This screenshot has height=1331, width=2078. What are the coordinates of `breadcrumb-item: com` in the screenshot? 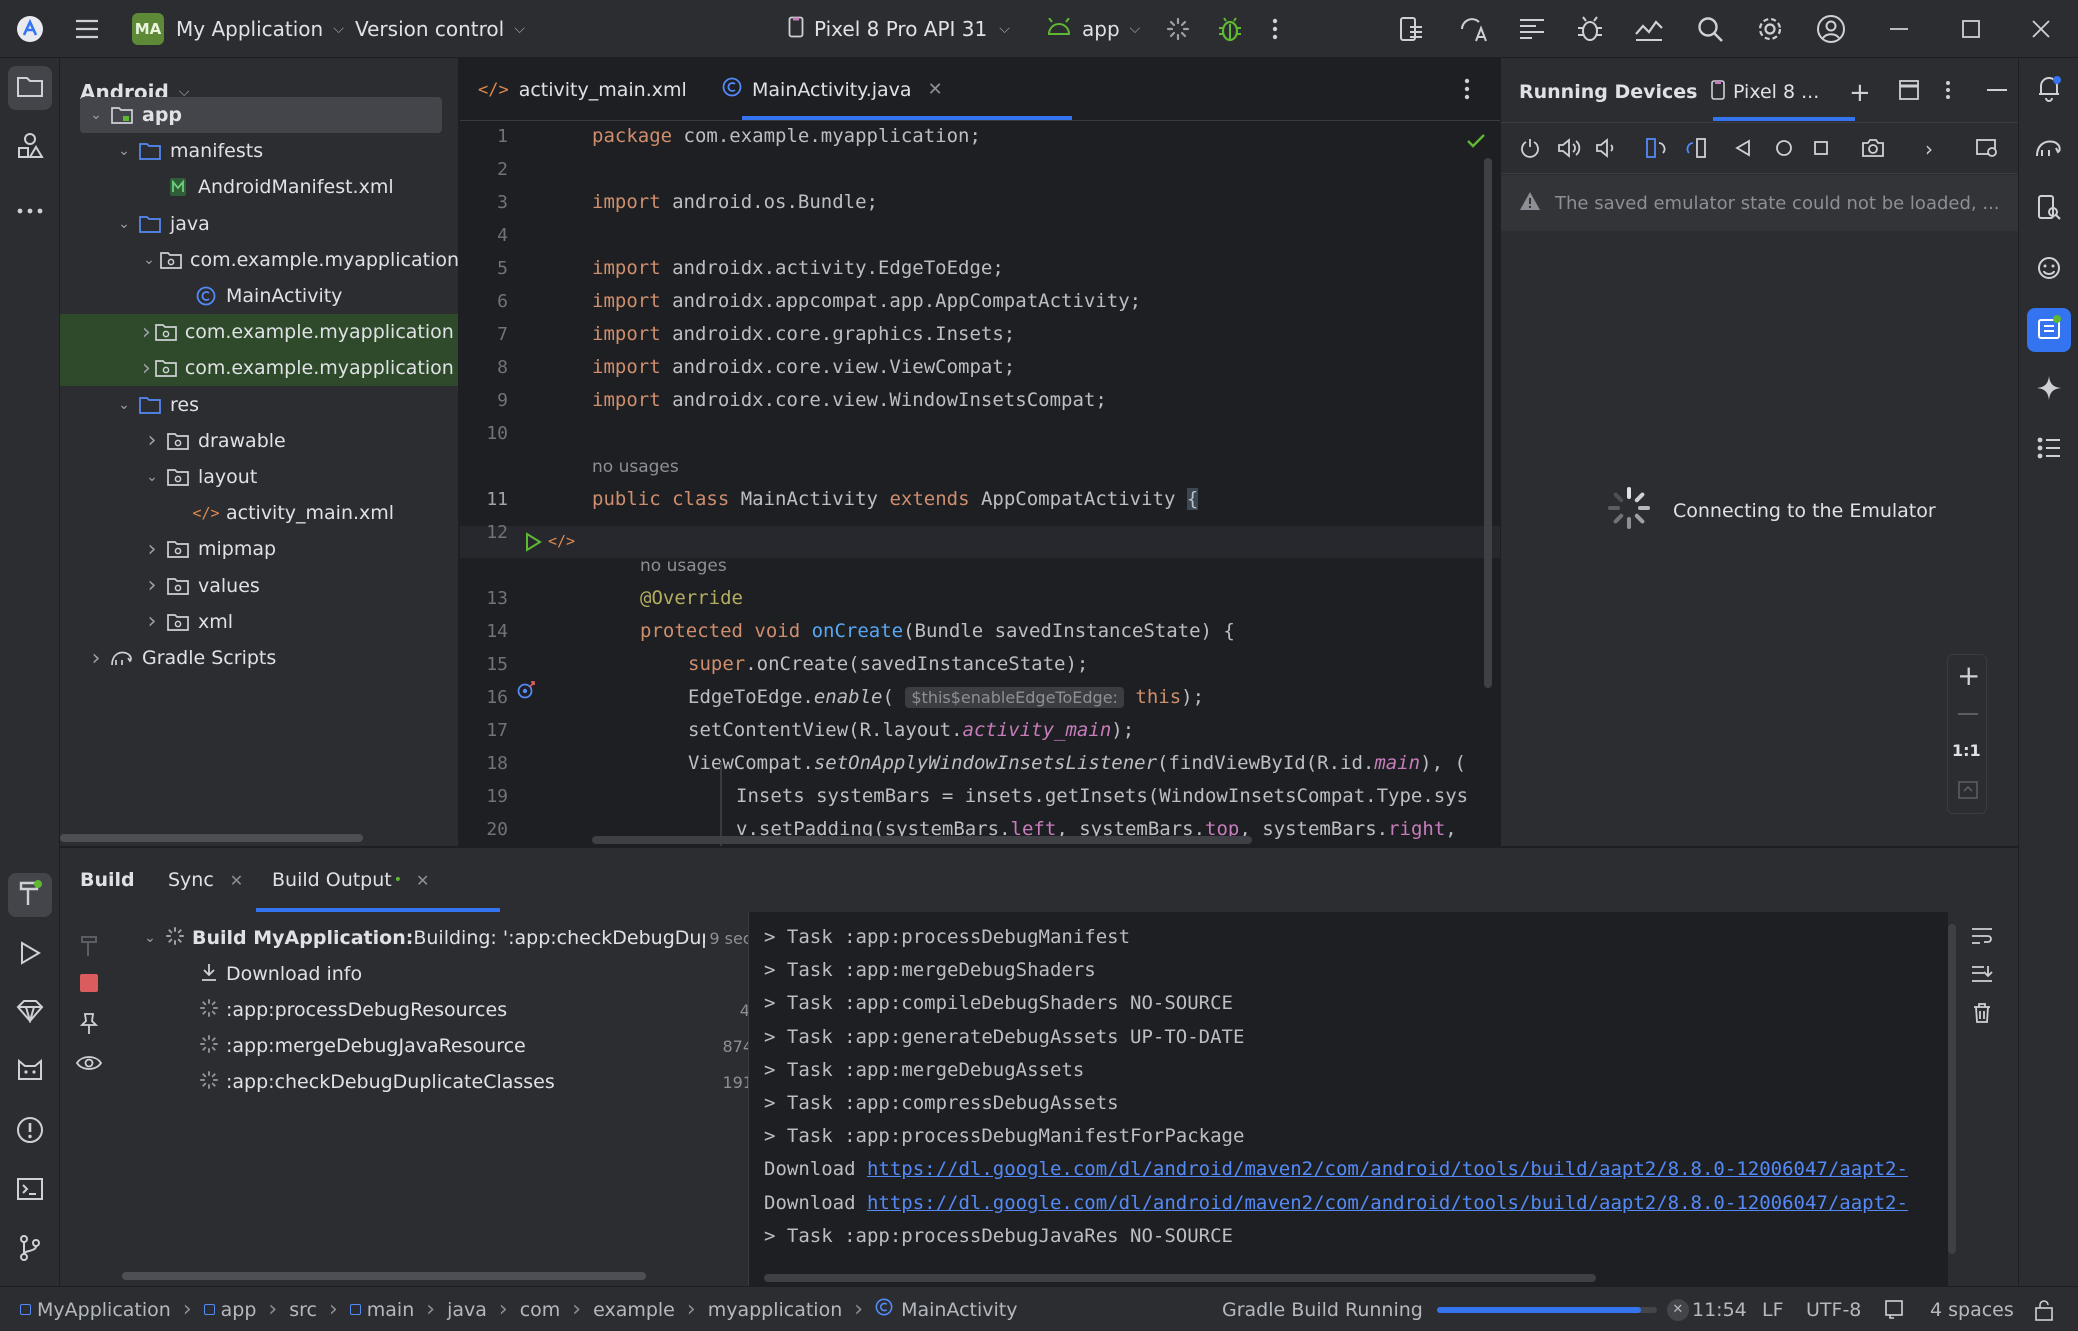 It's located at (540, 1310).